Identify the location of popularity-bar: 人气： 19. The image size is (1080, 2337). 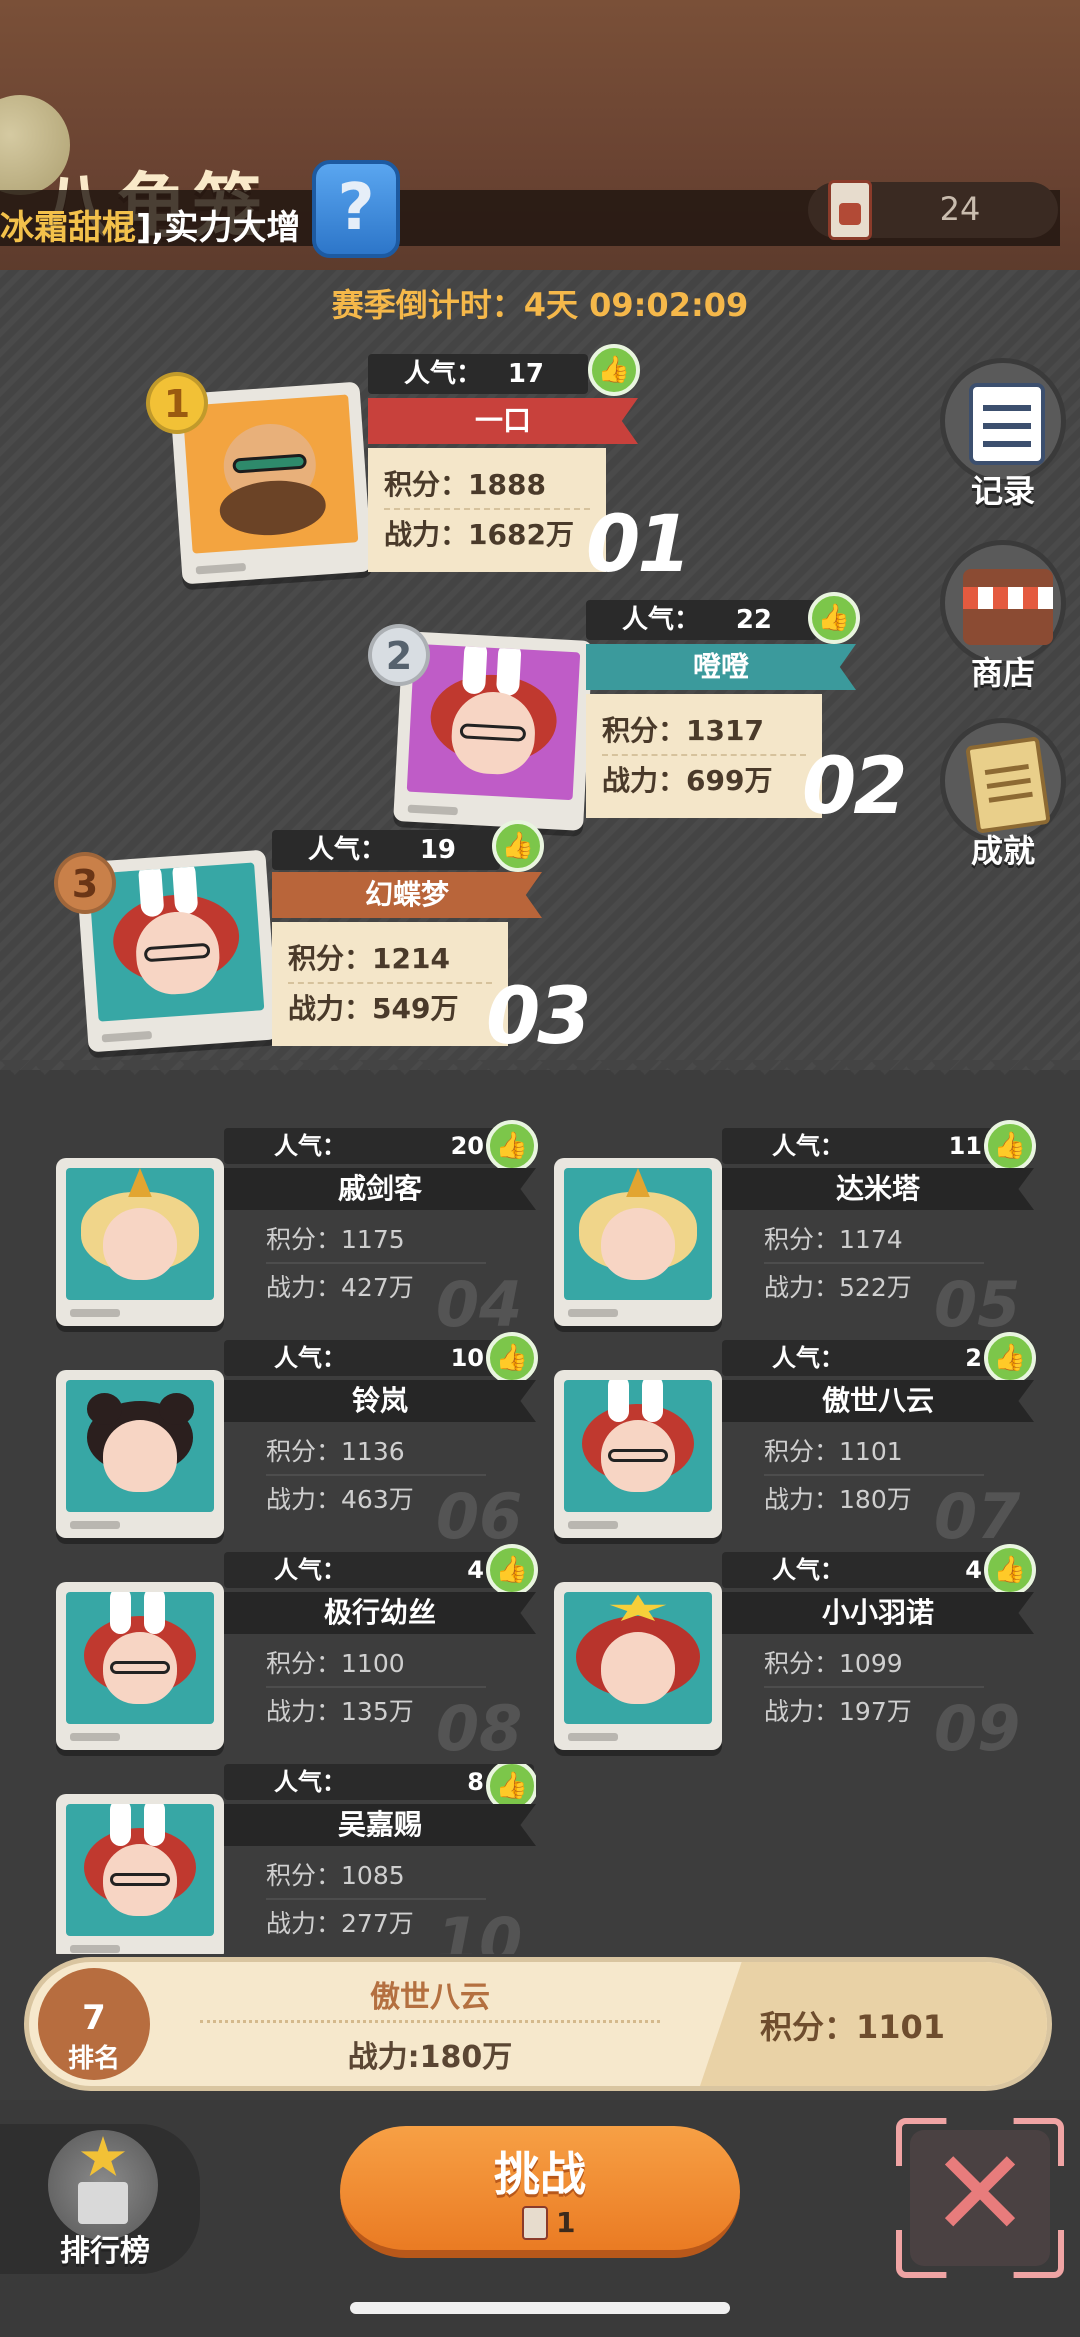
(386, 850).